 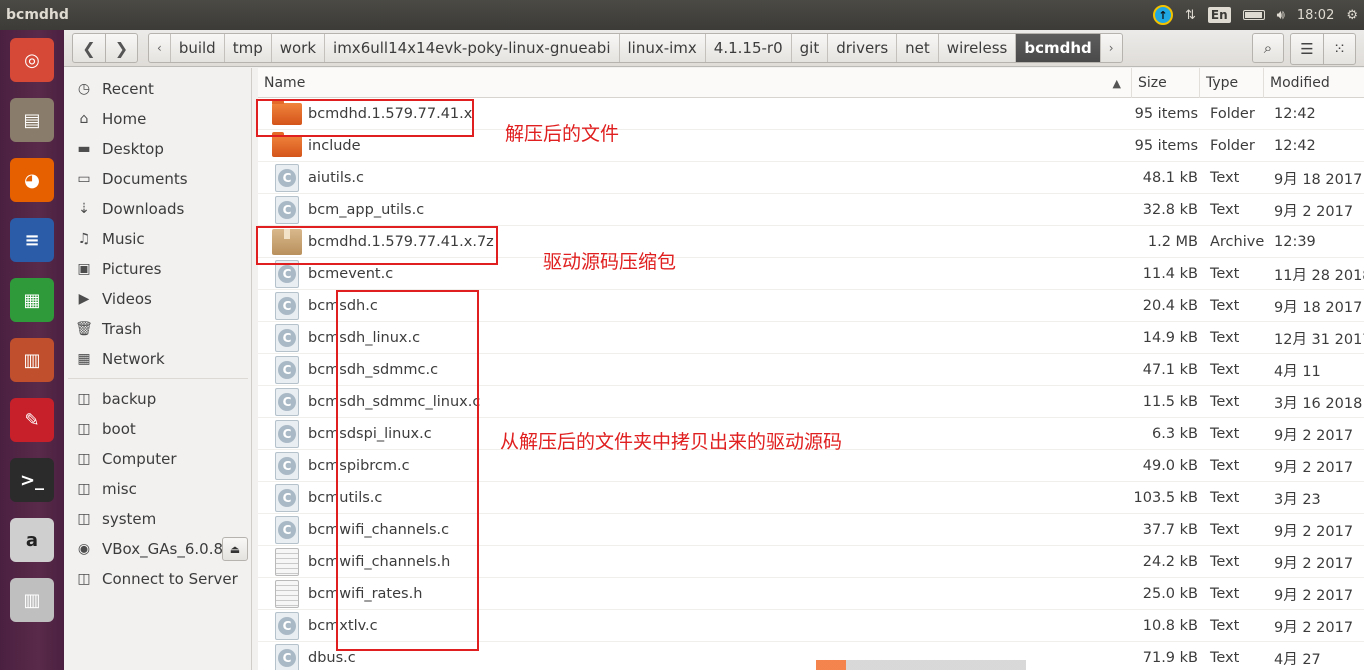 What do you see at coordinates (671, 442) in the screenshot?
I see `annotation-copied: 从解压后的文件夹中拷贝出来的驱动源码` at bounding box center [671, 442].